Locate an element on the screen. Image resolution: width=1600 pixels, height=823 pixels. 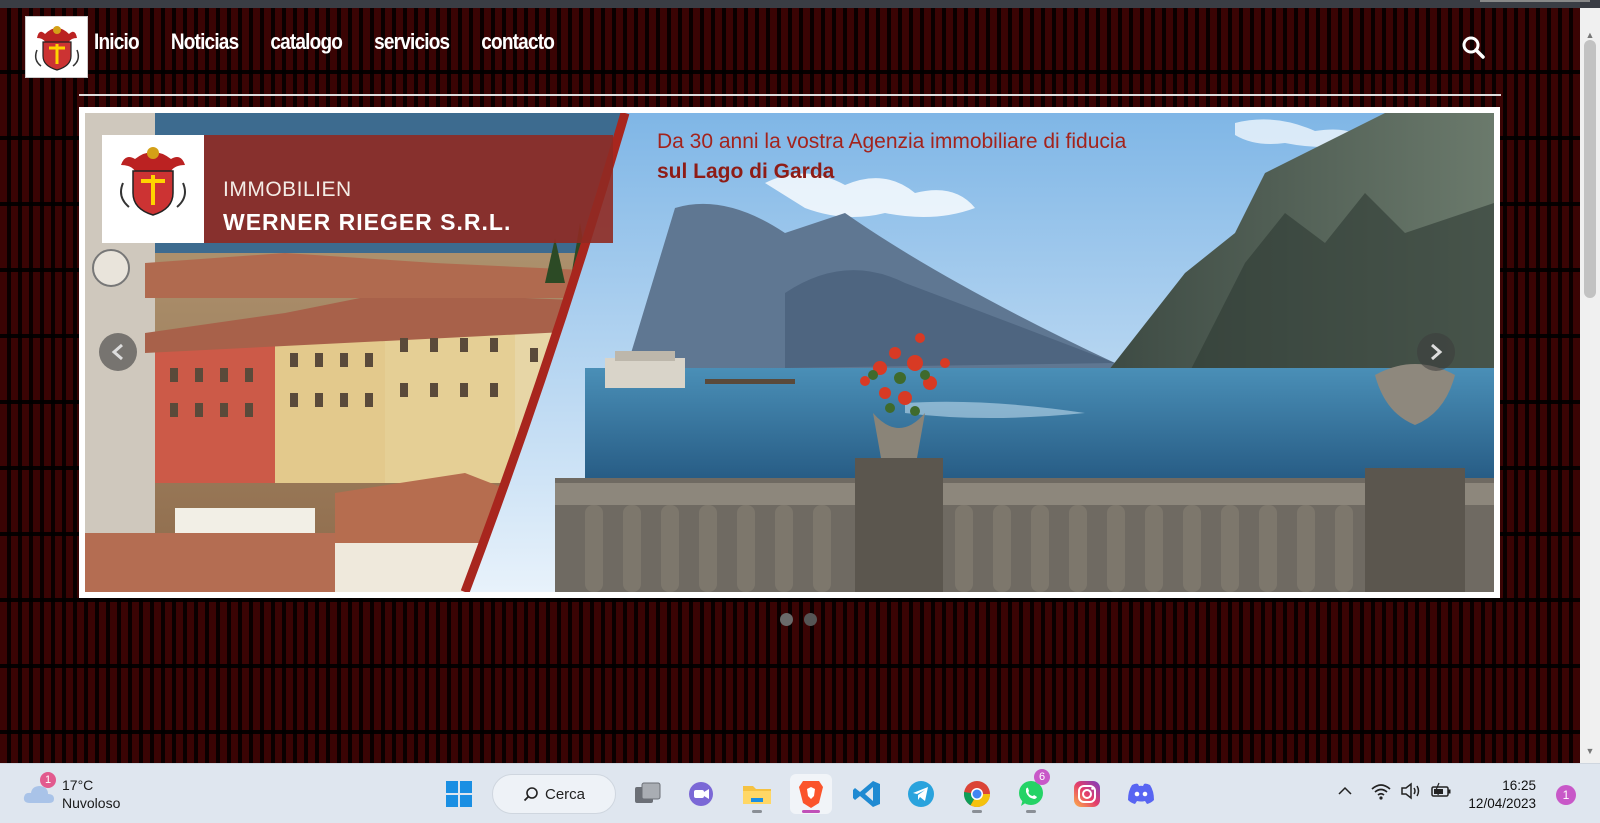
nav-item-contacto: contacto is located at coordinates (518, 42).